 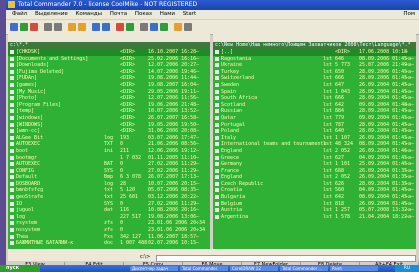 I want to click on file-row: Germany lst 1 101 25.09.2004 01:45 —a—, so click(x=314, y=164).